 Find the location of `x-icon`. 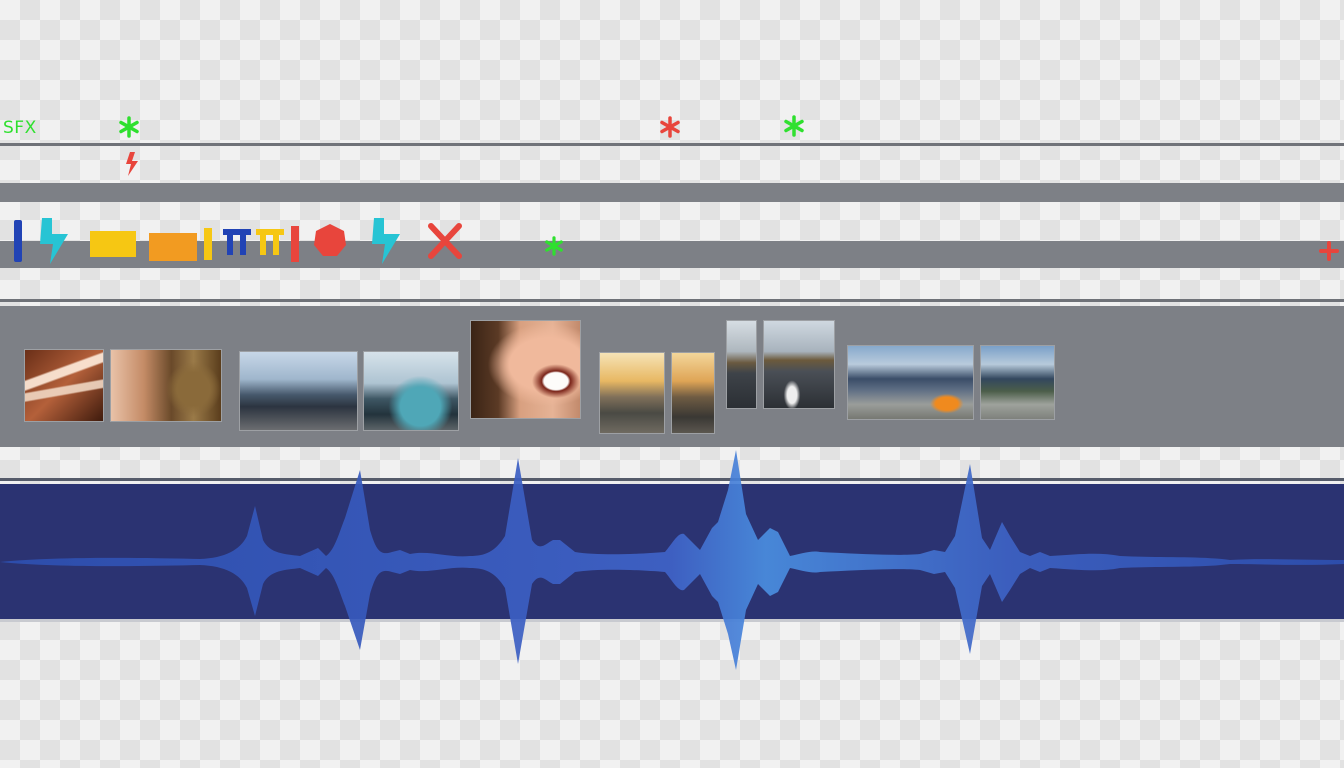

x-icon is located at coordinates (445, 241).